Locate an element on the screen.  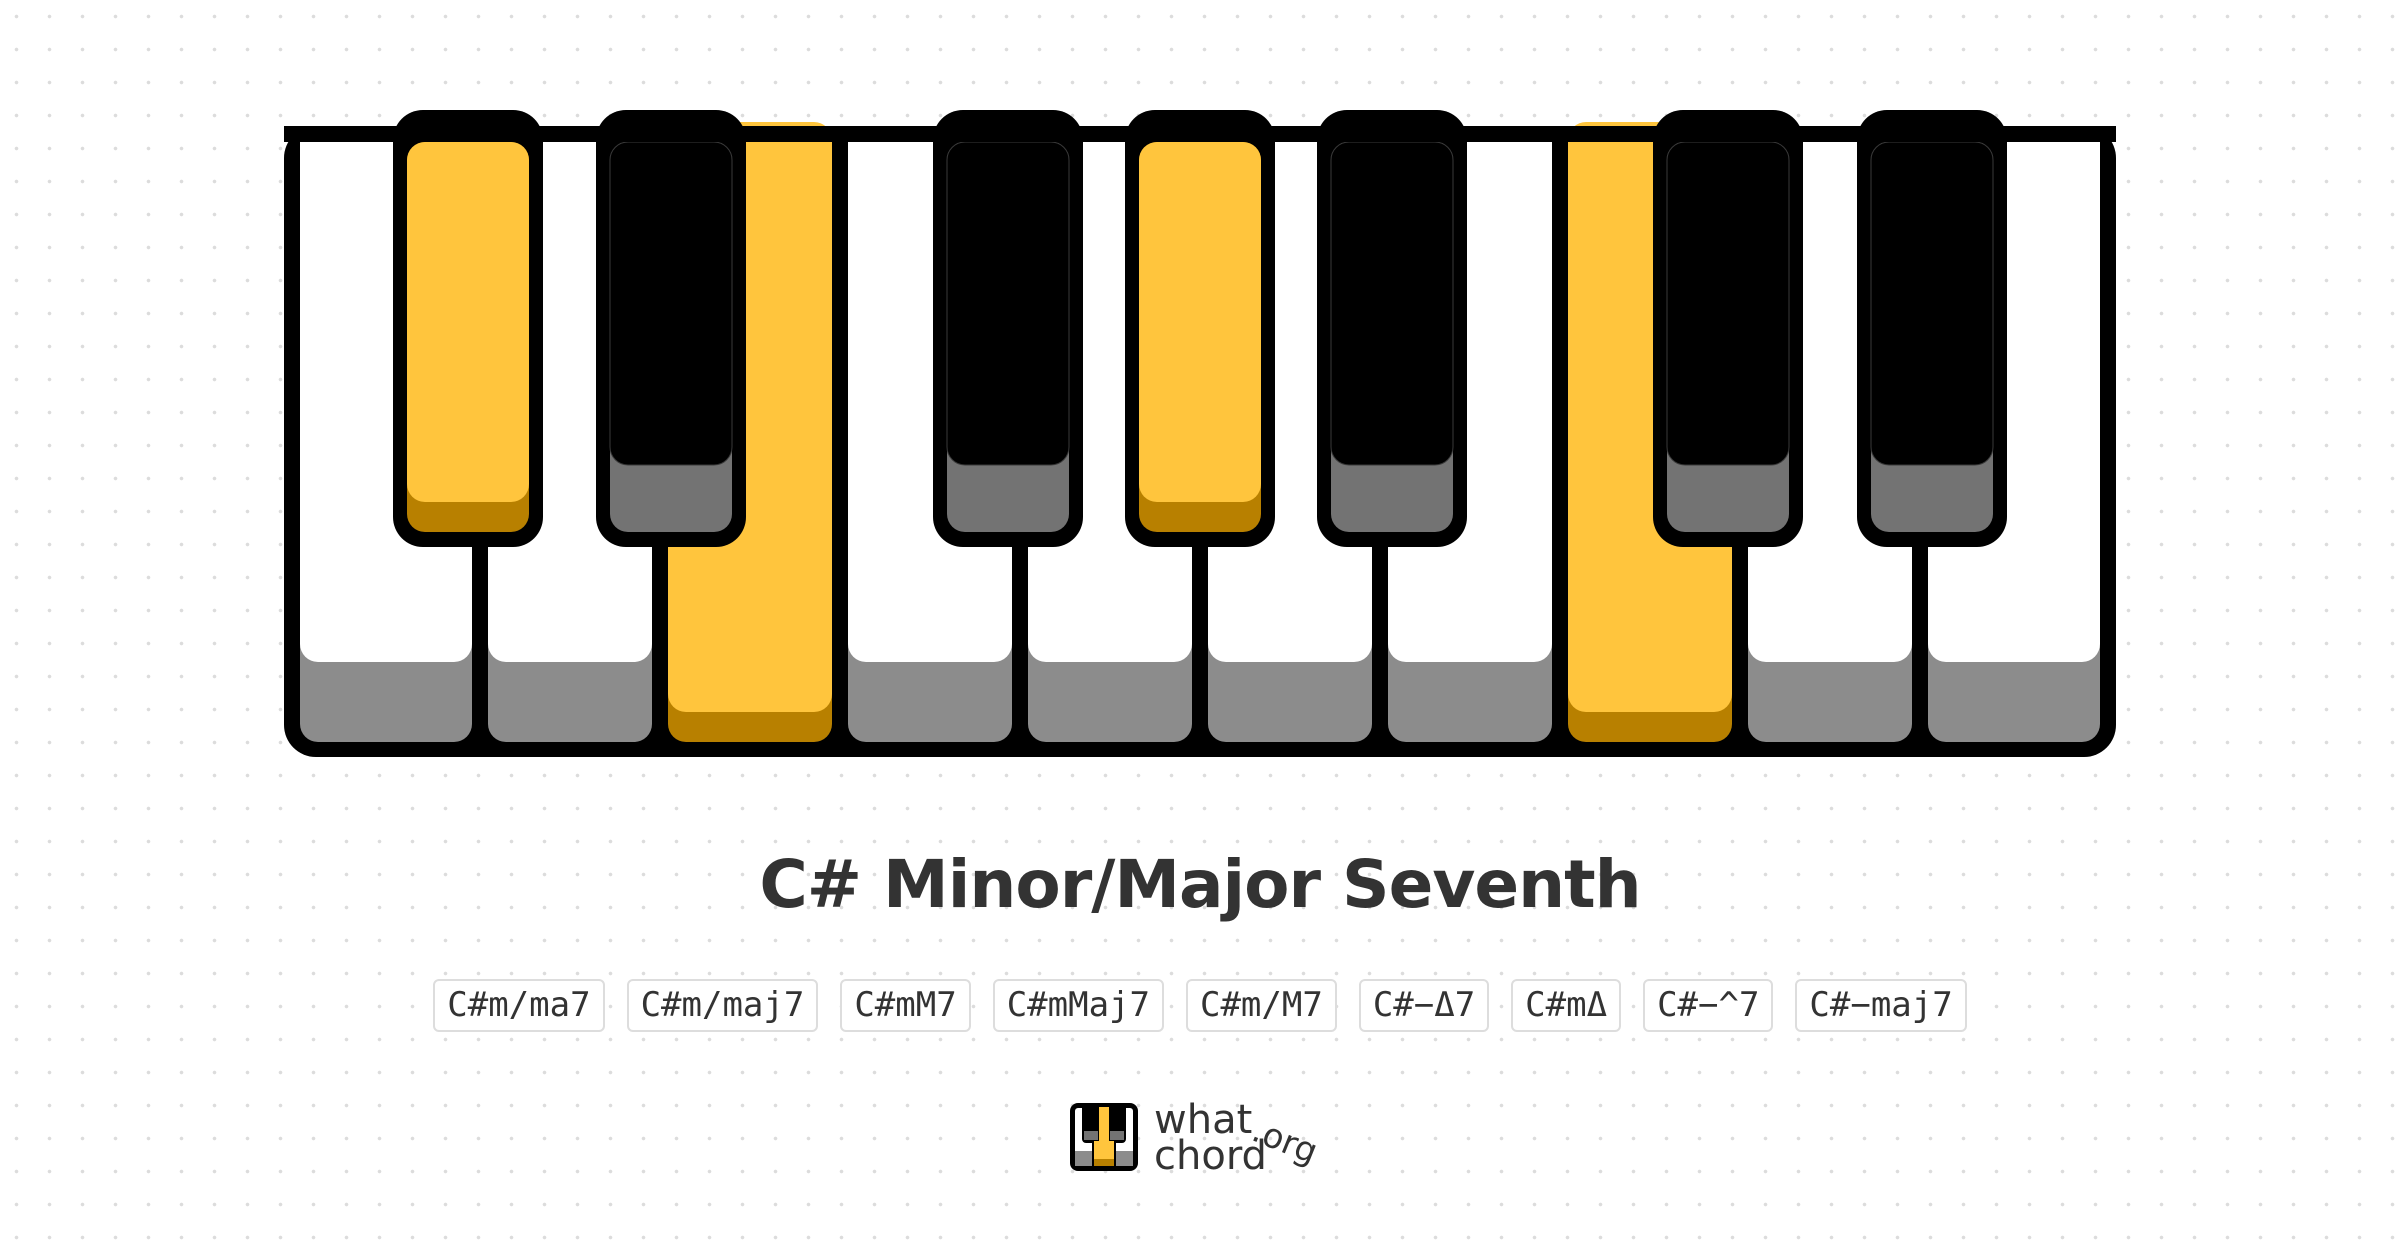
chord-alias-tag: C#−Δ7 is located at coordinates (1424, 1005).